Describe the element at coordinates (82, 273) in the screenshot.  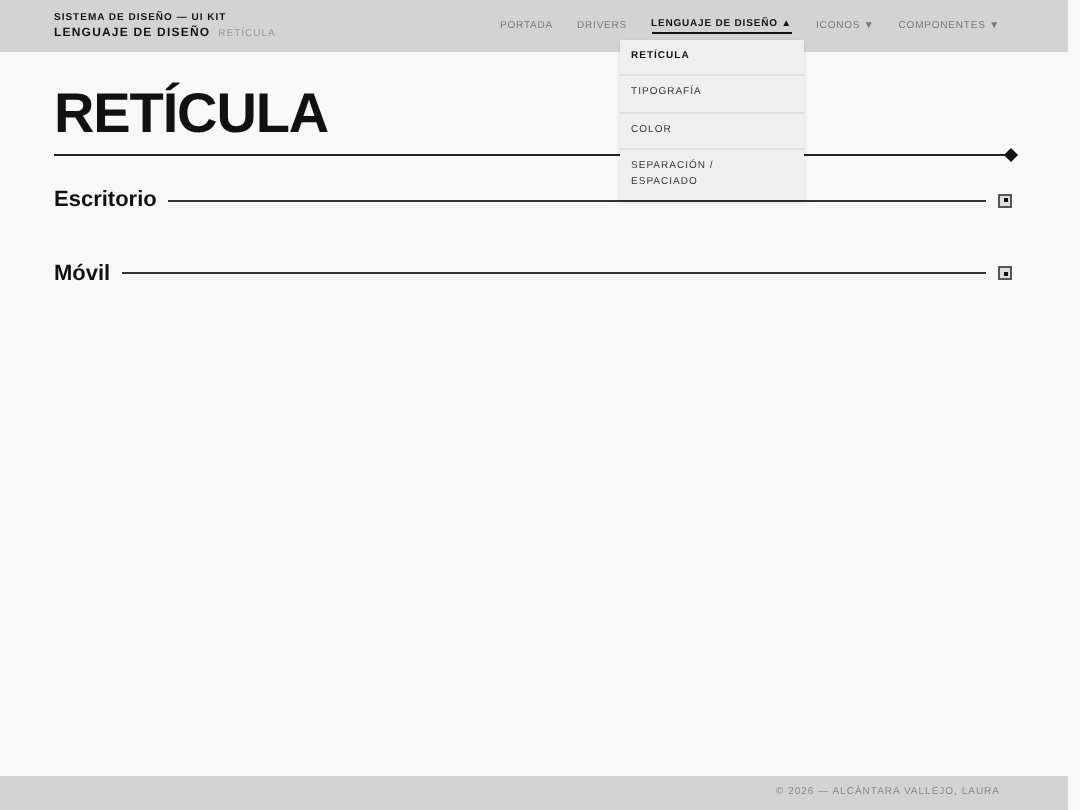
I see `section-heading: Móvil` at that location.